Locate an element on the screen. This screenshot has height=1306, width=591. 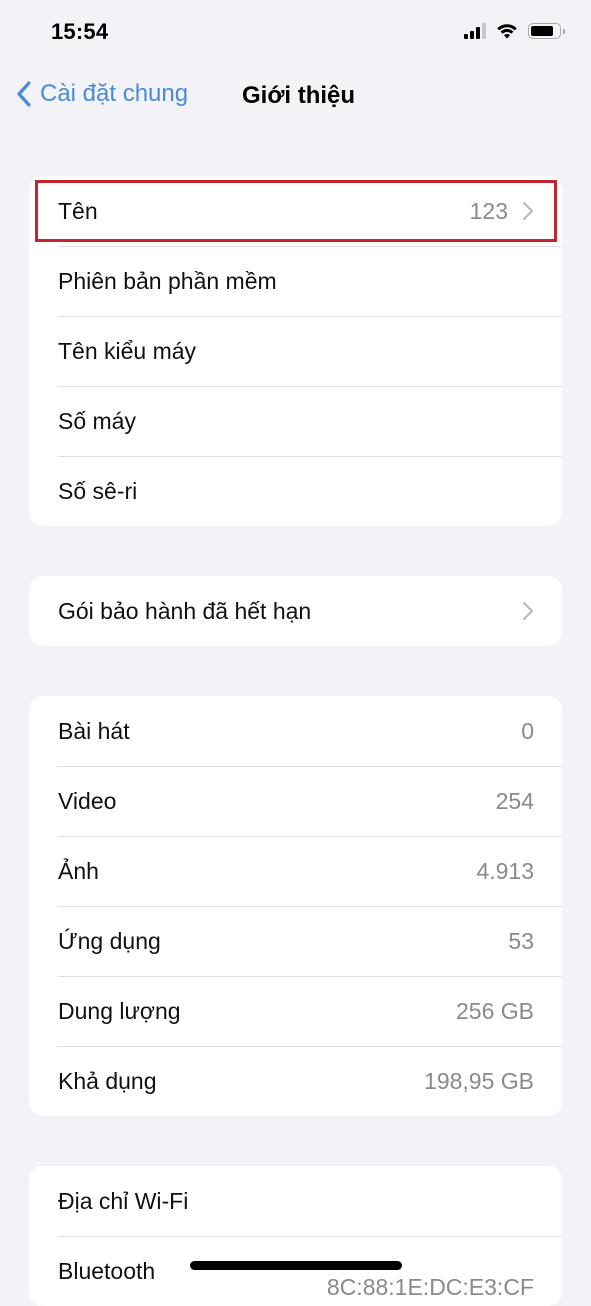
row-label: Số sê-ri is located at coordinates (98, 490).